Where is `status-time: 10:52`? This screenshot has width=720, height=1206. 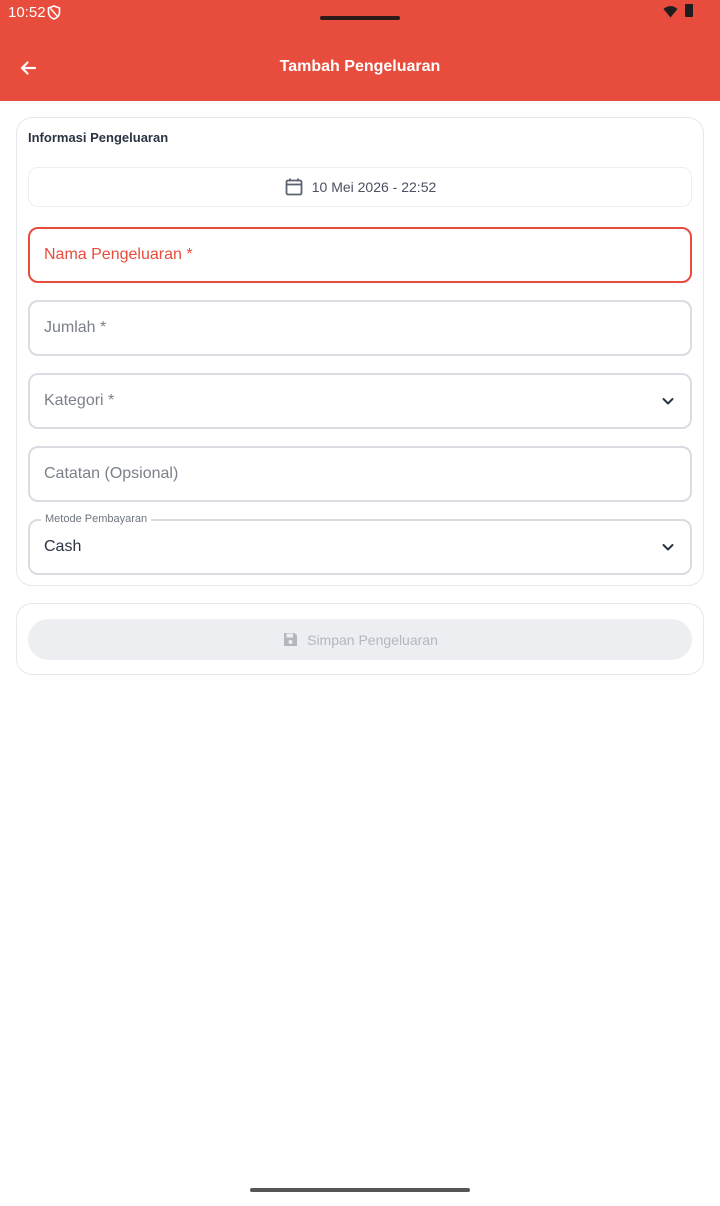 status-time: 10:52 is located at coordinates (27, 12).